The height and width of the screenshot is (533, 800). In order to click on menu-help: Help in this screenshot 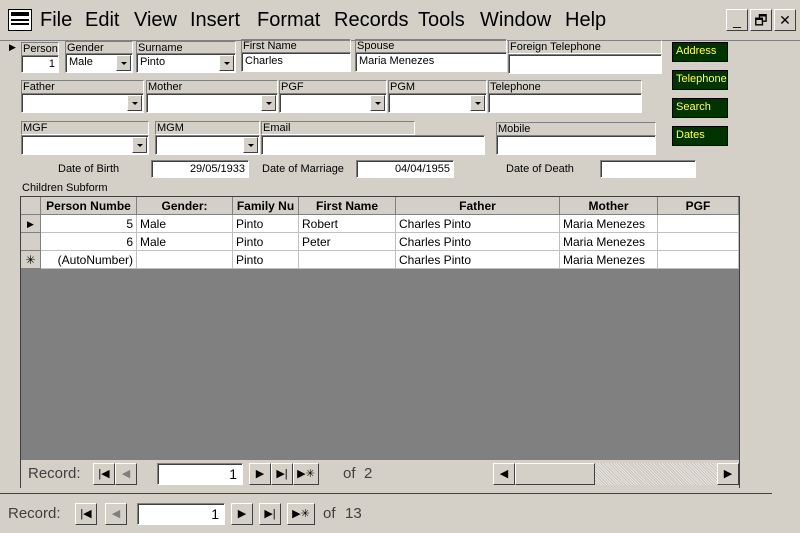, I will do `click(585, 20)`.